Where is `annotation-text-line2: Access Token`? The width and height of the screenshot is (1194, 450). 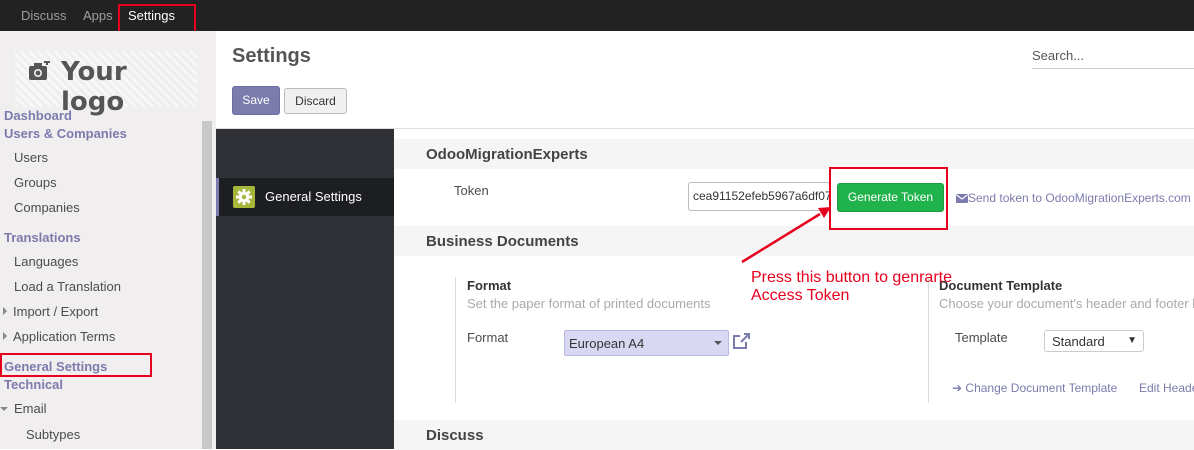
annotation-text-line2: Access Token is located at coordinates (800, 295).